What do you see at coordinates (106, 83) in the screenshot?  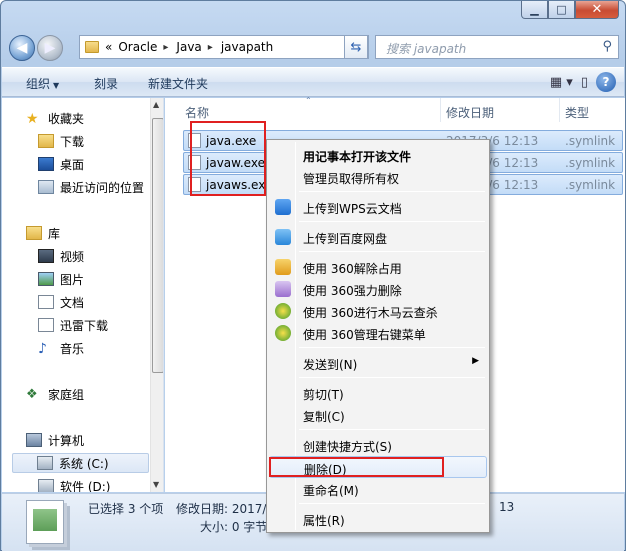 I see `burn-button: 刻录` at bounding box center [106, 83].